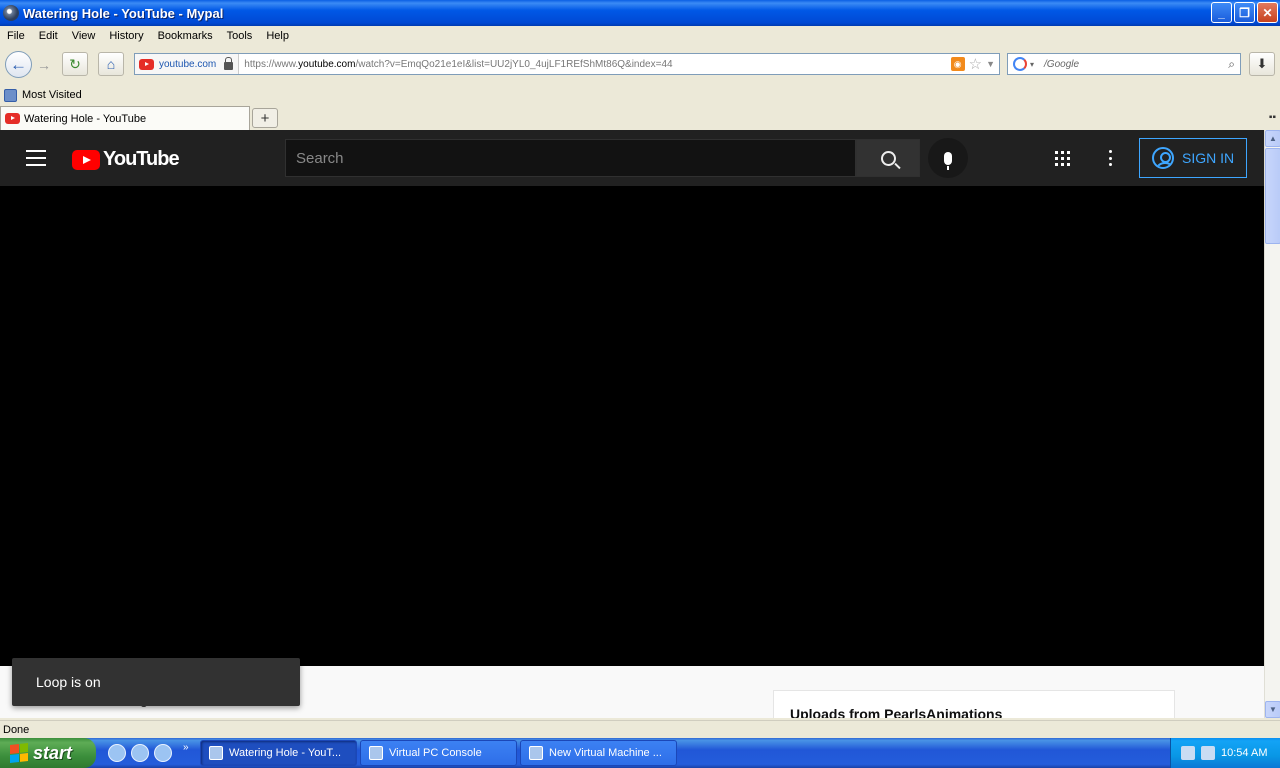 This screenshot has height=768, width=1280. Describe the element at coordinates (277, 36) in the screenshot. I see `menu-help: Help` at that location.